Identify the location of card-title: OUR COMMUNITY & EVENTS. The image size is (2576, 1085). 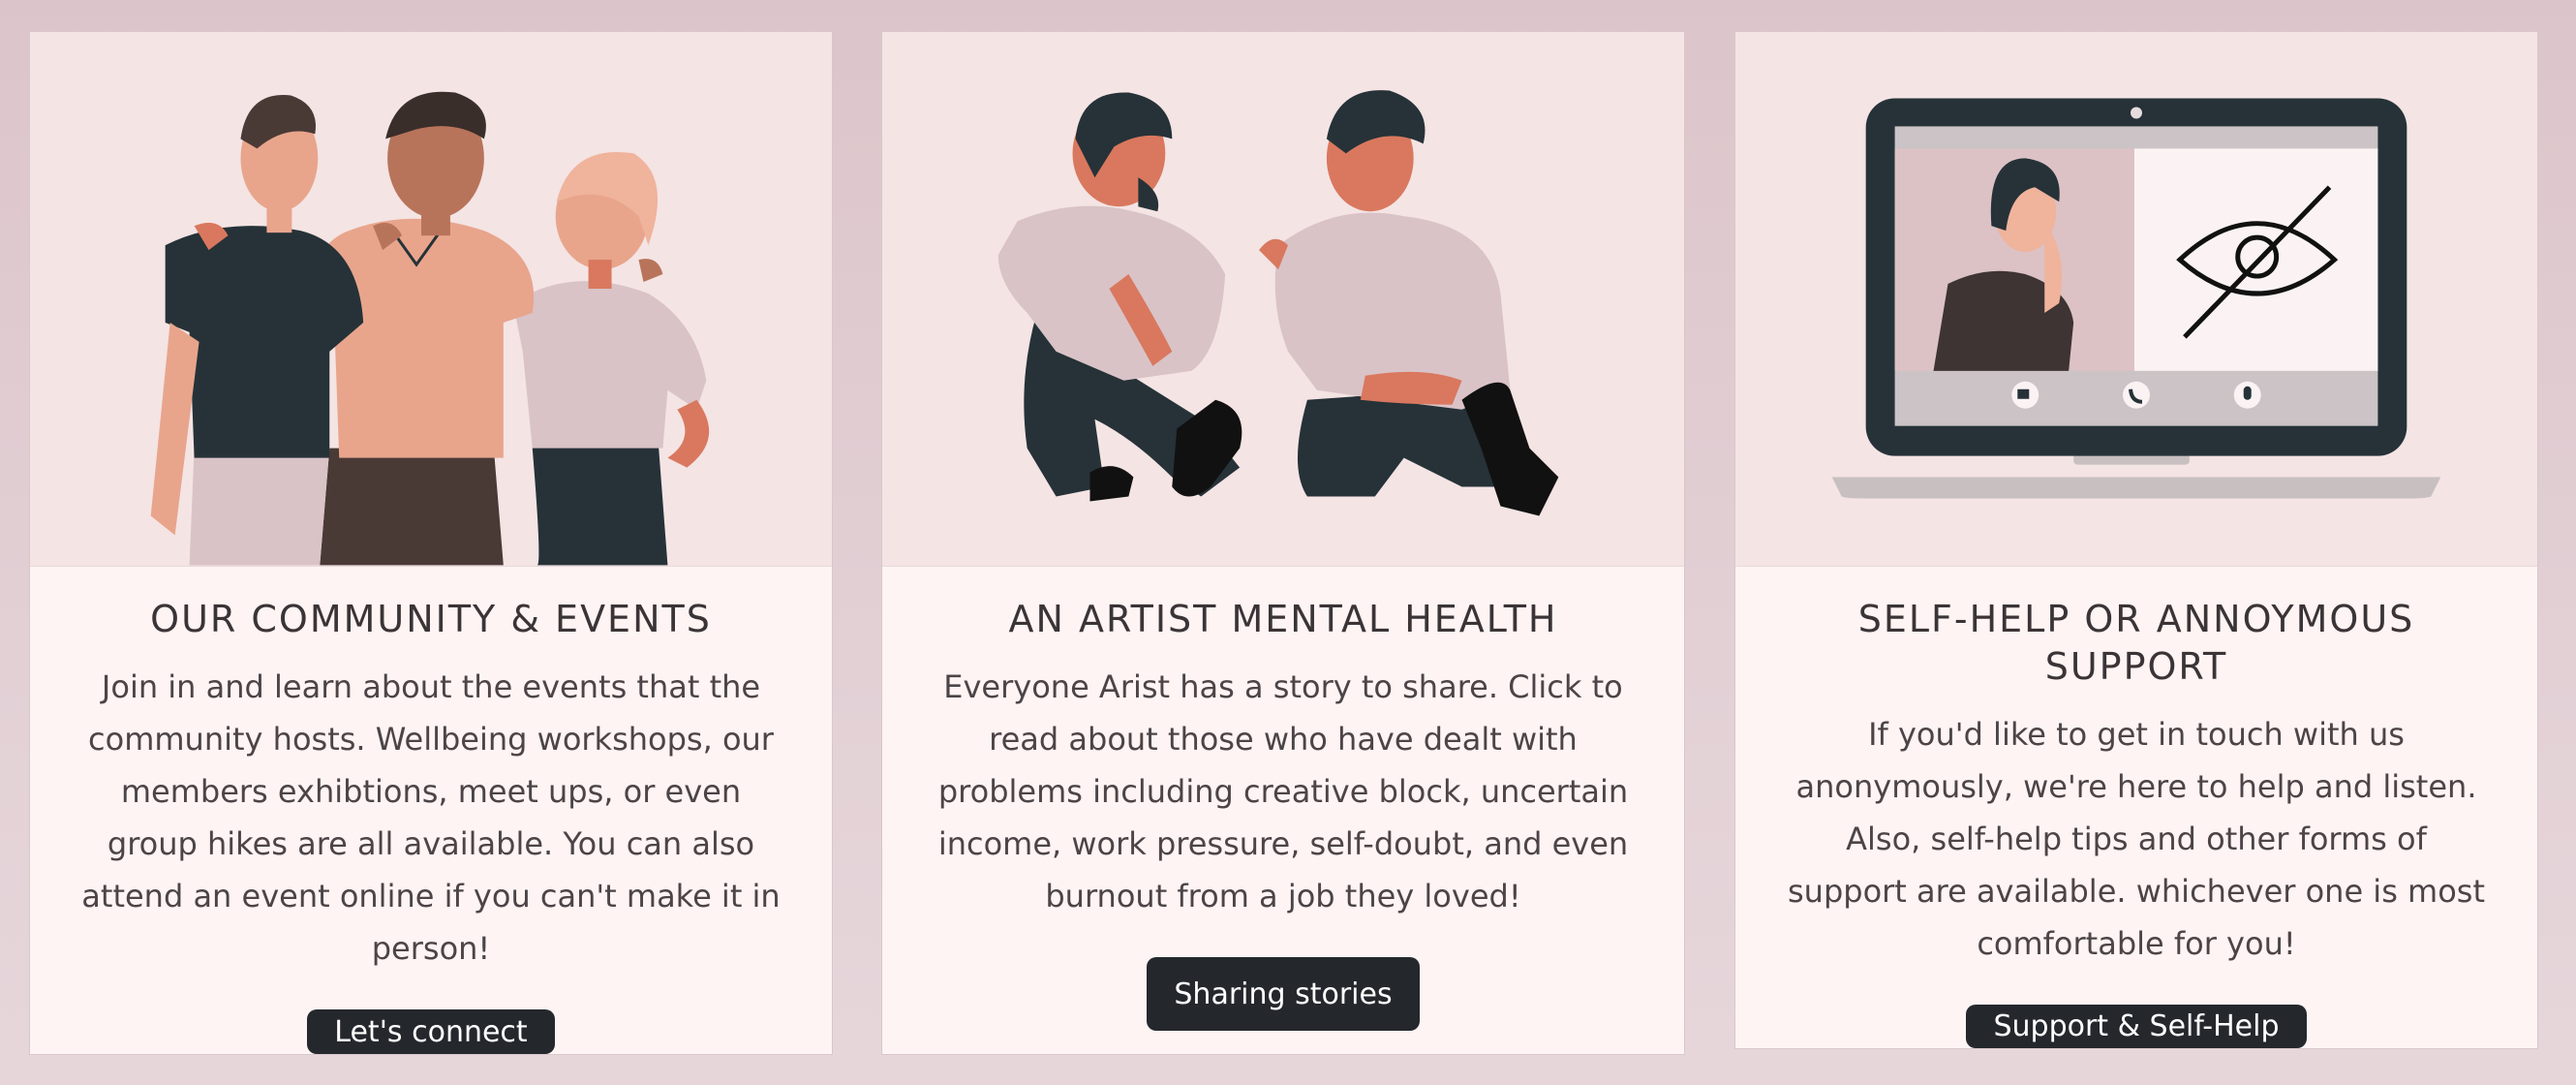
(431, 619).